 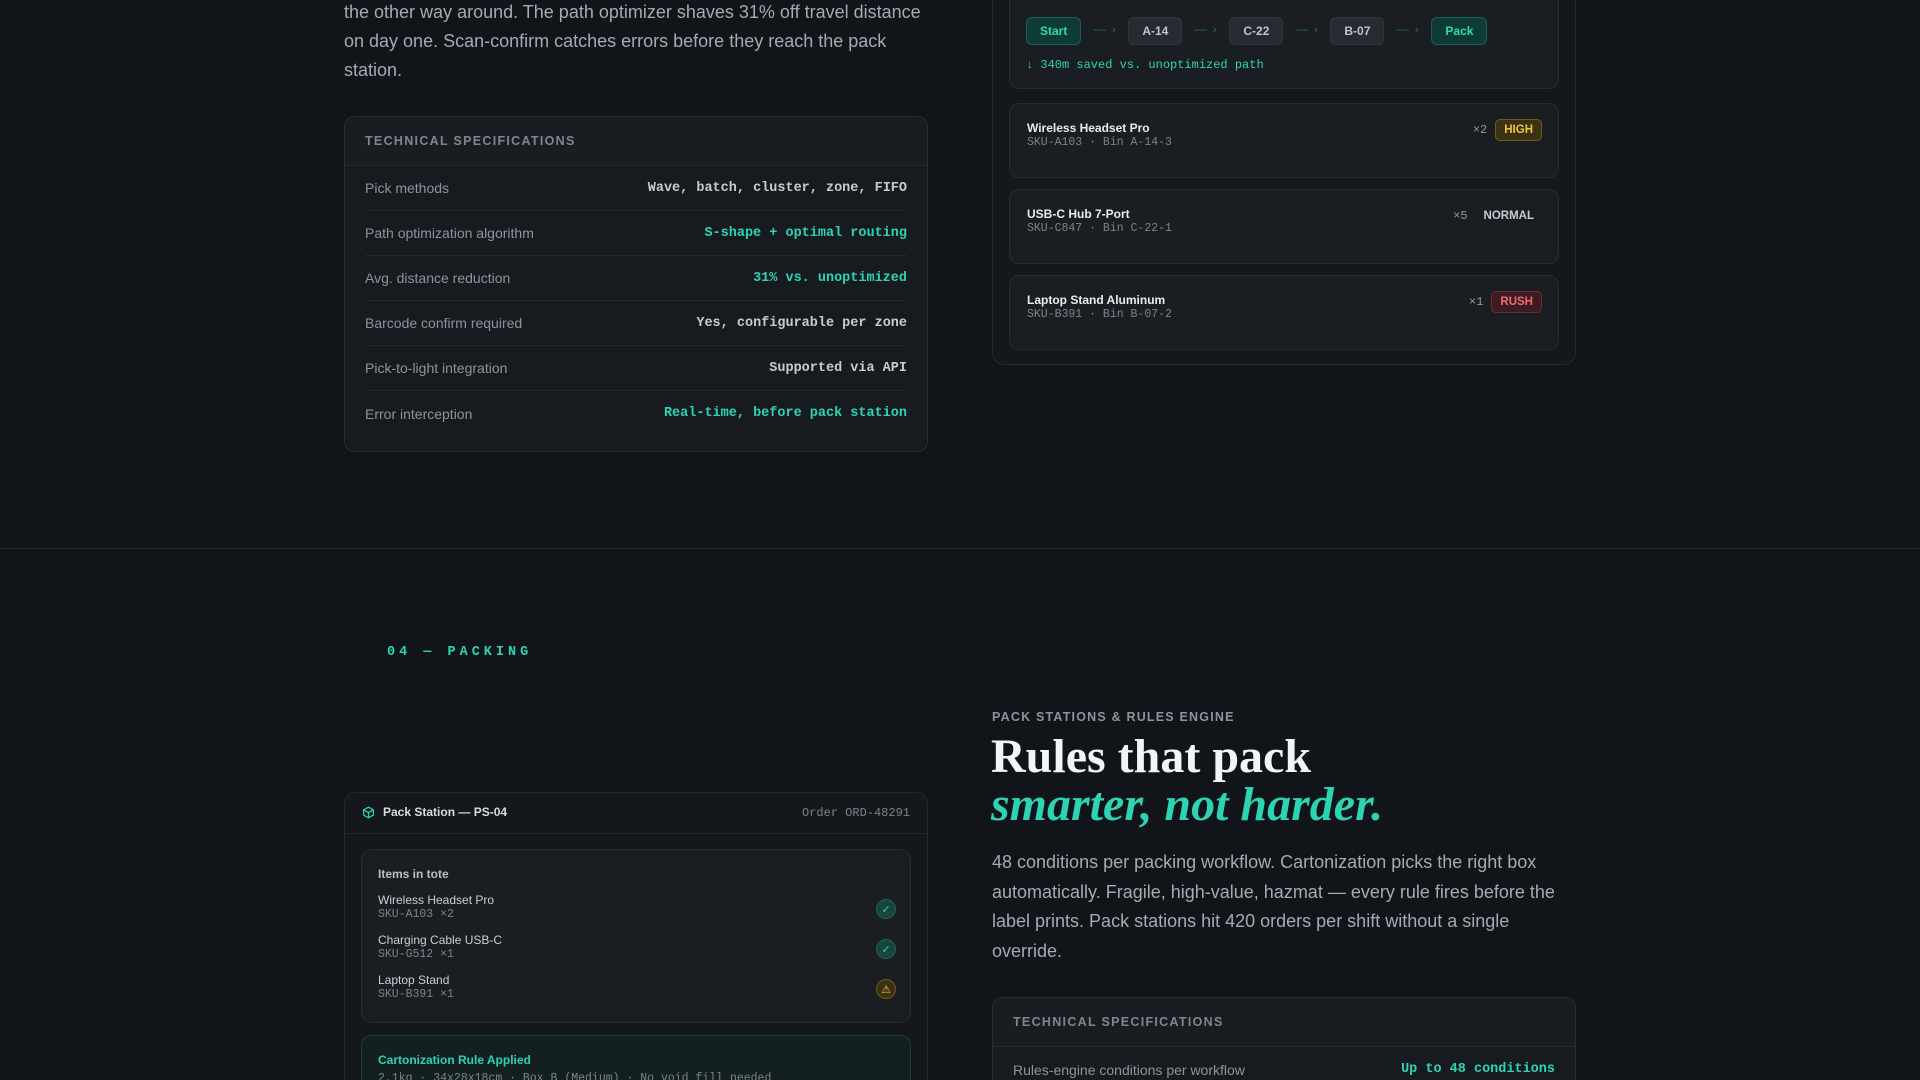 What do you see at coordinates (838, 368) in the screenshot?
I see `spec-value: Supported via API` at bounding box center [838, 368].